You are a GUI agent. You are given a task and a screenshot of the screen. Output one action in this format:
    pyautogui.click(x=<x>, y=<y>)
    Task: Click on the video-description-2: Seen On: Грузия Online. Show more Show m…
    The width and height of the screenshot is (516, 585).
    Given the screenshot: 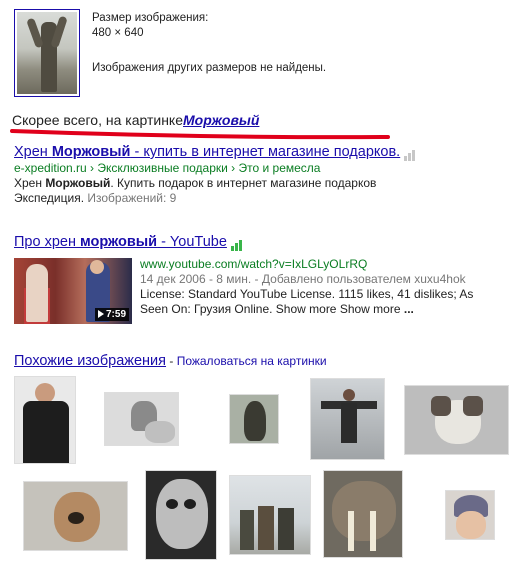 What is the action you would take?
    pyautogui.click(x=277, y=309)
    